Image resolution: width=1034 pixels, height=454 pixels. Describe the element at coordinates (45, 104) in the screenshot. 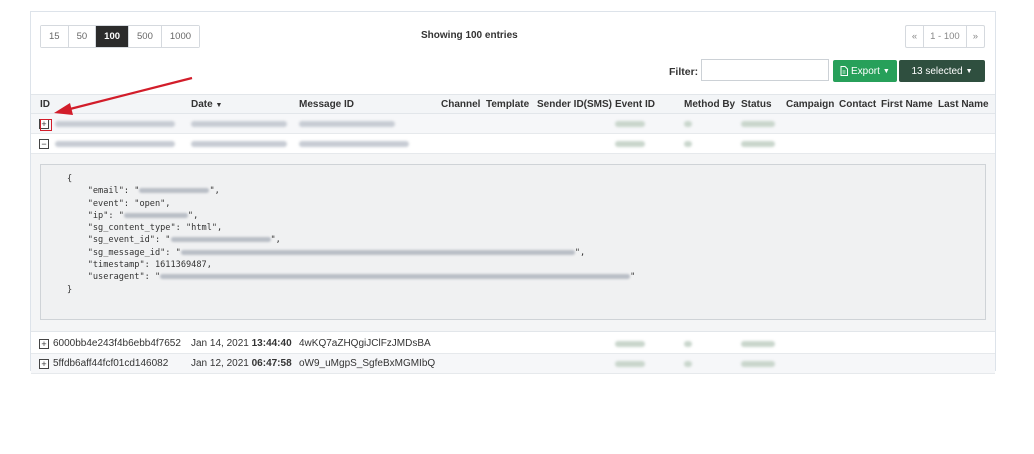

I see `column-header-id: ID` at that location.